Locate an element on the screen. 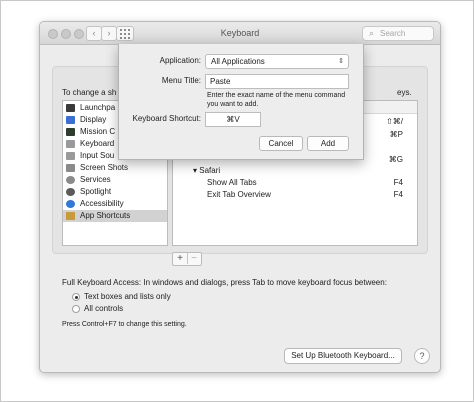 The width and height of the screenshot is (474, 402). disclosure-triangle-icon: ▾ is located at coordinates (195, 170).